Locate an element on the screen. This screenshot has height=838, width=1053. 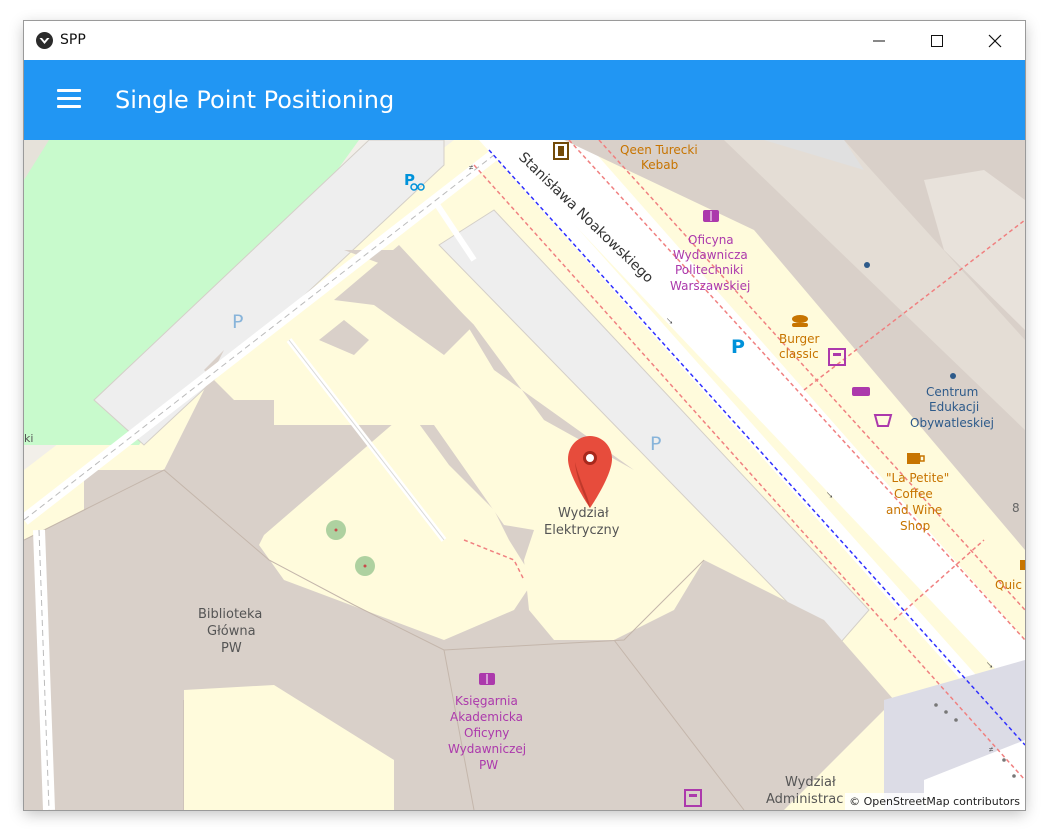
app-title: Single Point Positioning is located at coordinates (255, 100).